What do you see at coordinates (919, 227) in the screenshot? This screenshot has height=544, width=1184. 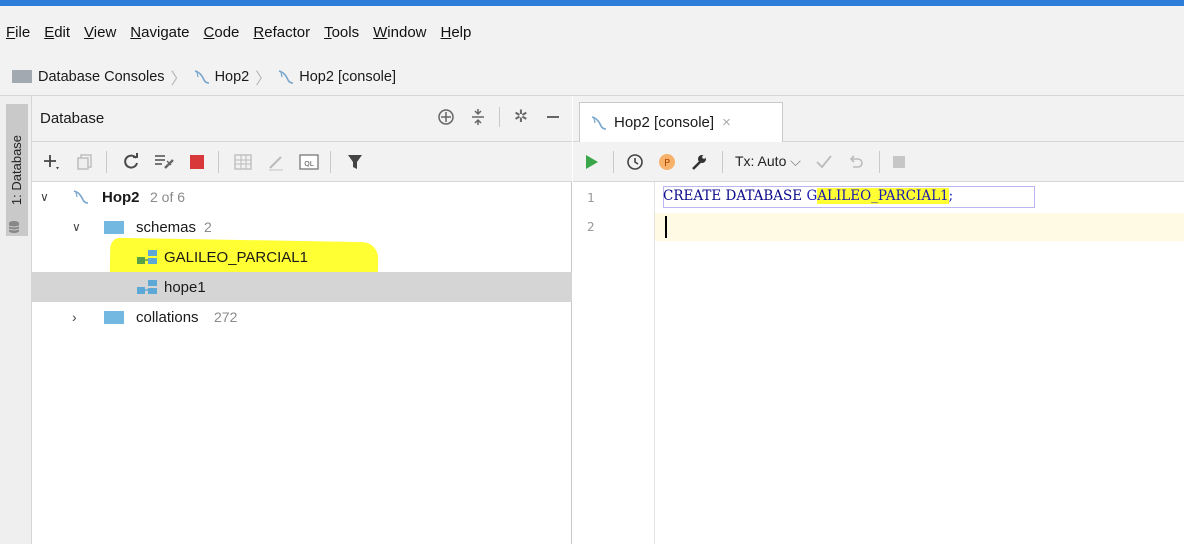 I see `current-line-highlight` at bounding box center [919, 227].